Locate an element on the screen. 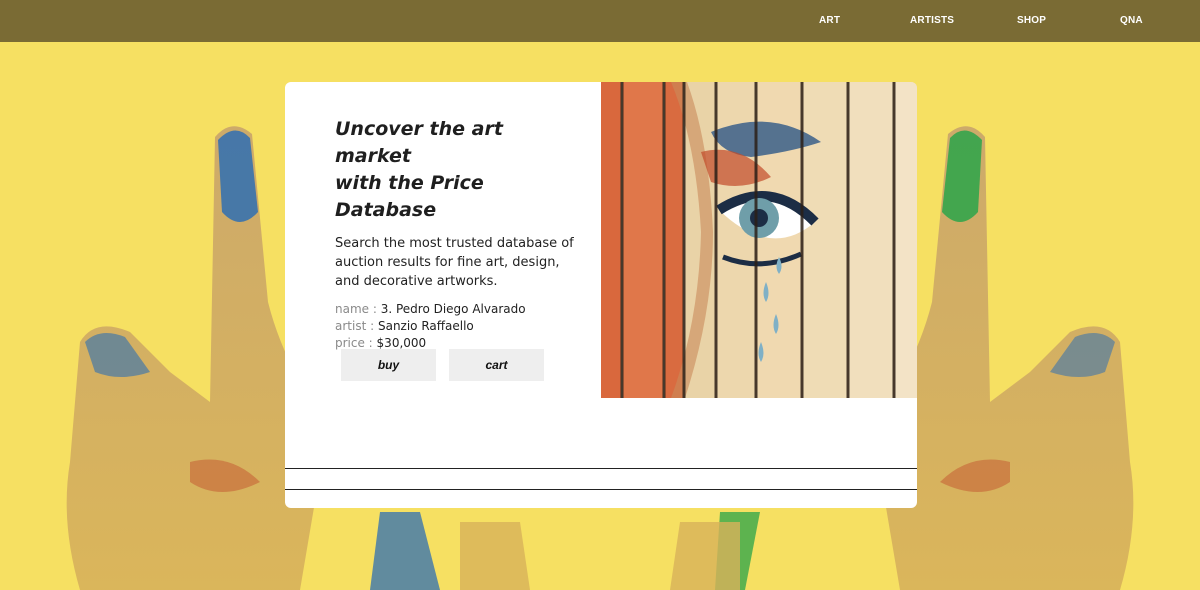 Image resolution: width=1200 pixels, height=590 pixels. nav-item-art: ART is located at coordinates (829, 21).